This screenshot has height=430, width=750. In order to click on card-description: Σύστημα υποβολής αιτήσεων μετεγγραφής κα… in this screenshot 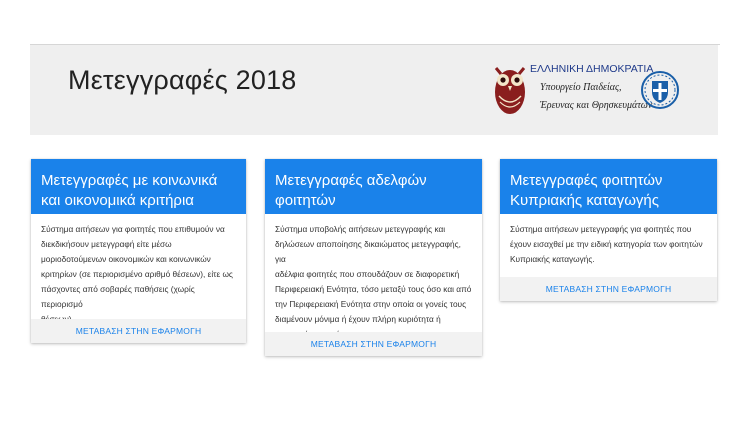, I will do `click(373, 278)`.